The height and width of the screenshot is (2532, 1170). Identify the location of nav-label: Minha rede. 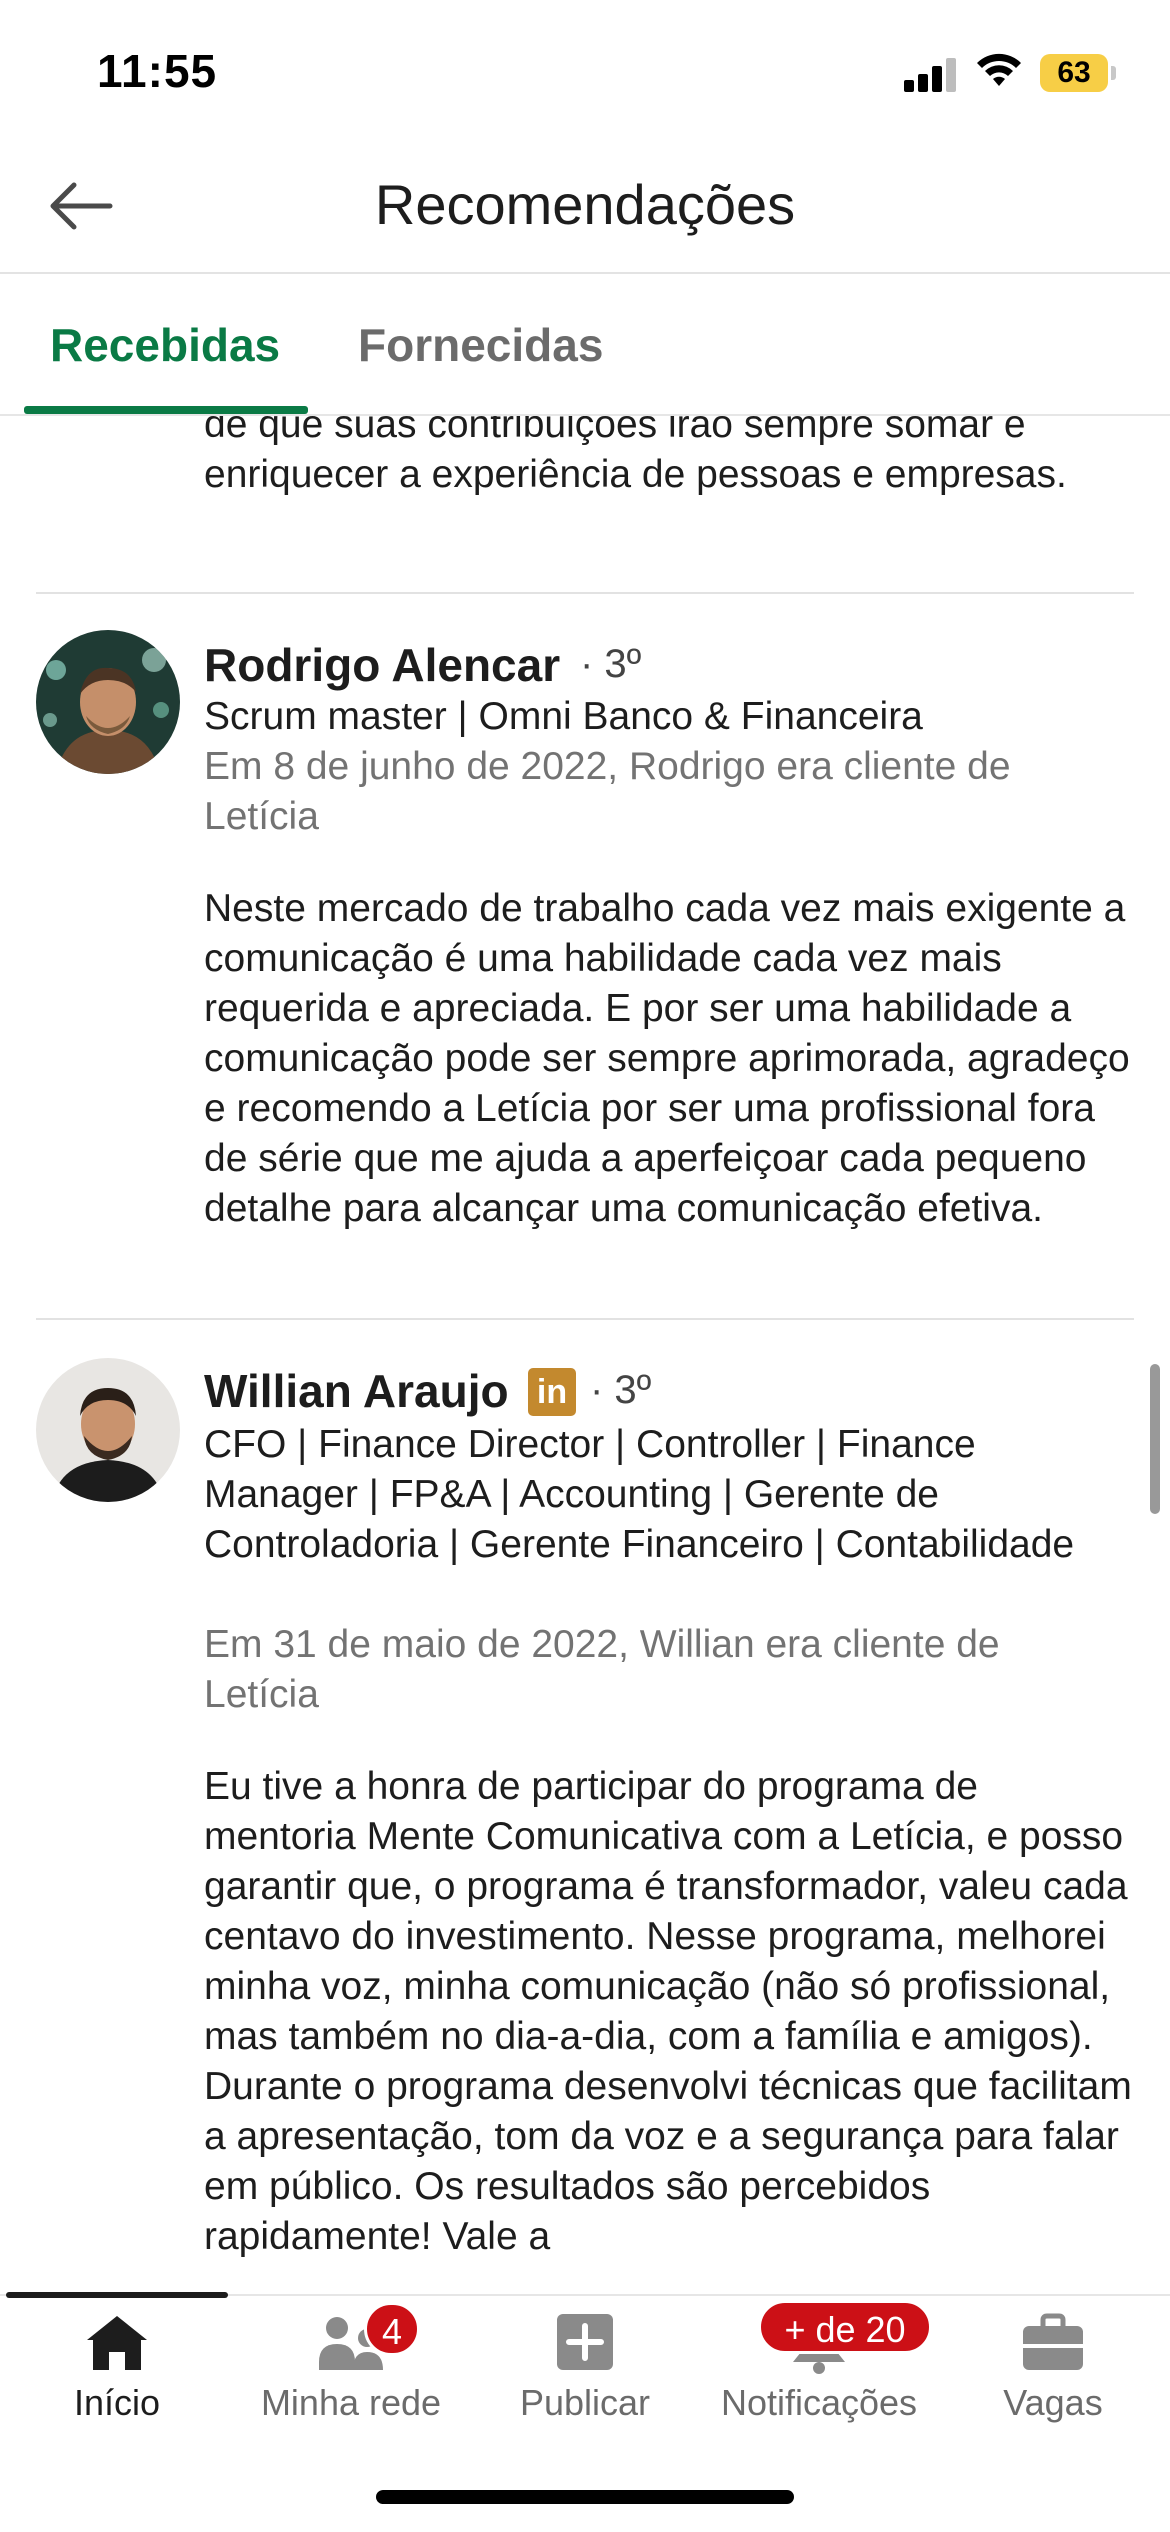
(351, 2402).